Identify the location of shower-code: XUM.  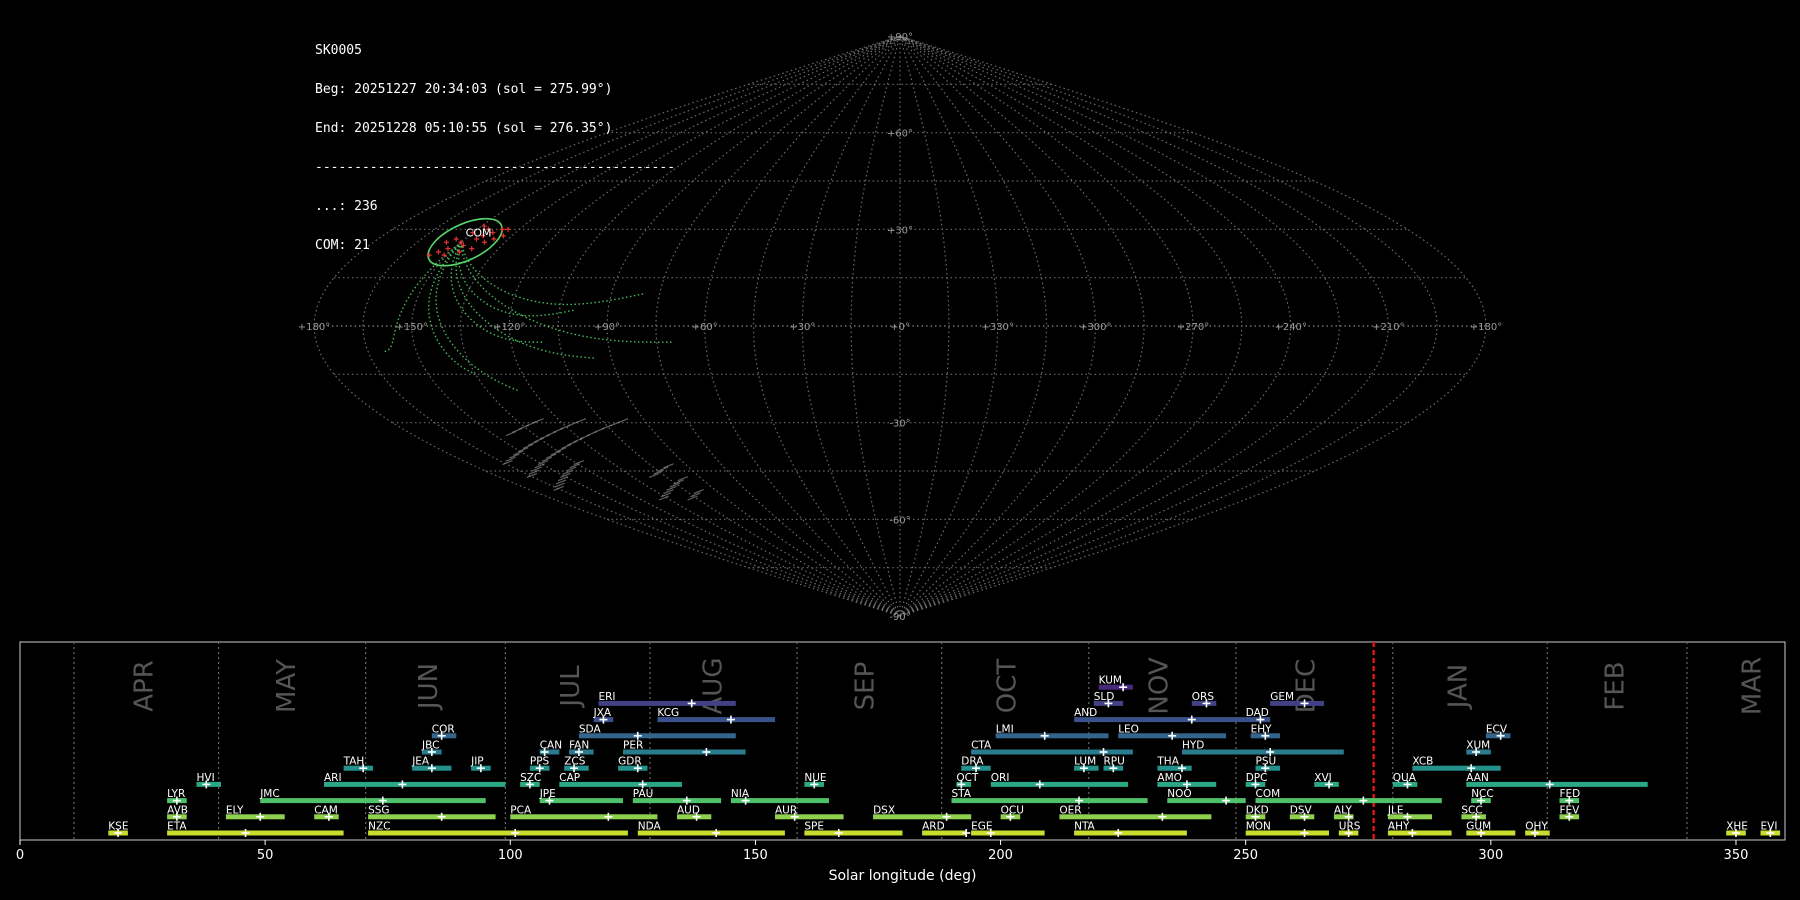
(1478, 746).